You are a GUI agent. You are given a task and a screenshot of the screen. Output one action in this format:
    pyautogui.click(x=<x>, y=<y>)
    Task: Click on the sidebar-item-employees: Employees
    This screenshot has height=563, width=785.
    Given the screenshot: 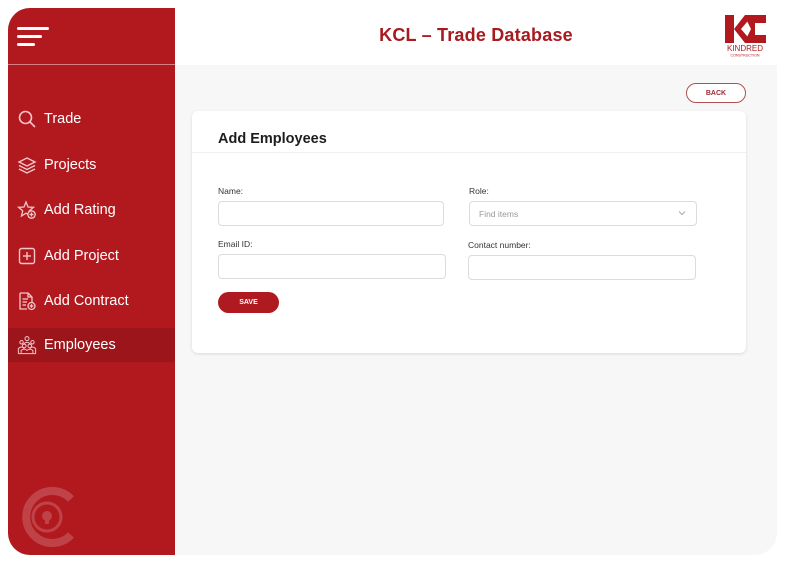 What is the action you would take?
    pyautogui.click(x=91, y=345)
    